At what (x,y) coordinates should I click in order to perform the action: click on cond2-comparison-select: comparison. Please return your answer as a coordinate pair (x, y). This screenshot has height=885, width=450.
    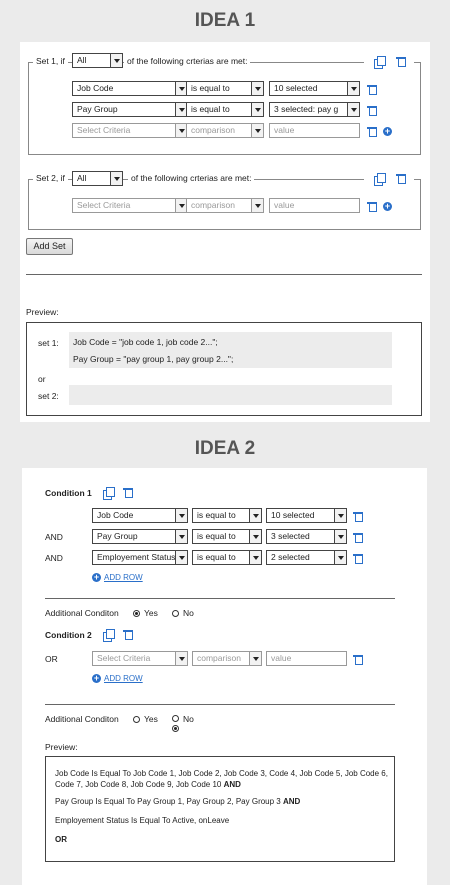
    Looking at the image, I should click on (227, 658).